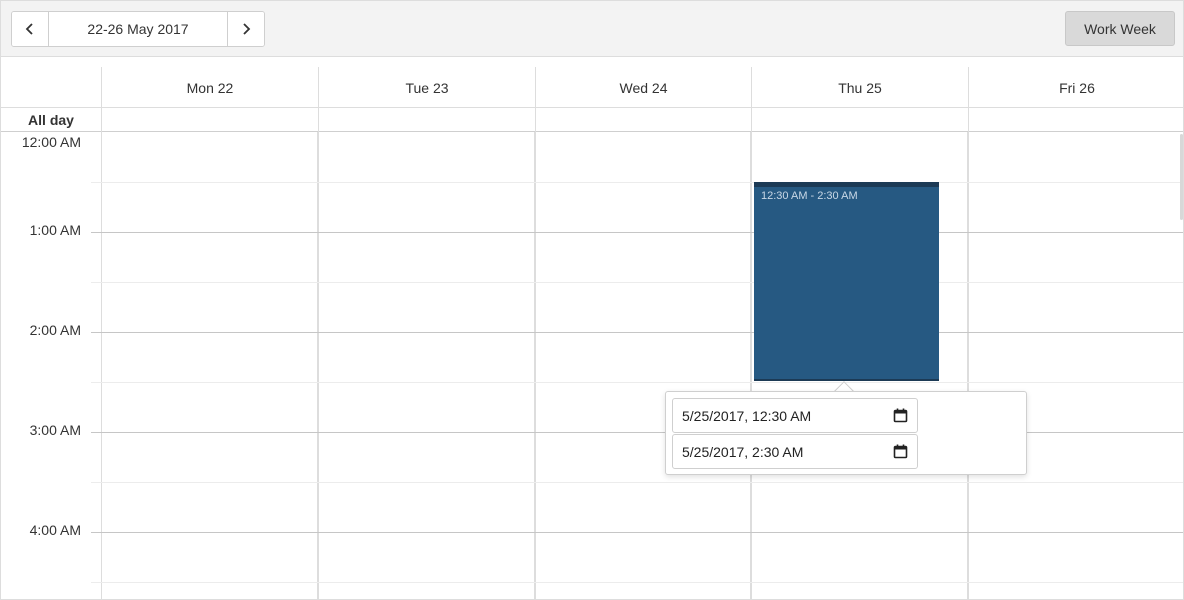 The width and height of the screenshot is (1184, 600). I want to click on day-header-mon: Mon 22, so click(209, 87).